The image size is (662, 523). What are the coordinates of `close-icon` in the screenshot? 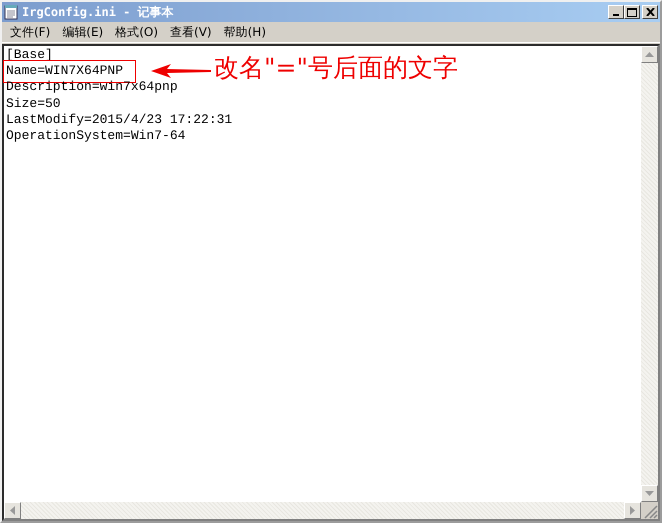 It's located at (650, 12).